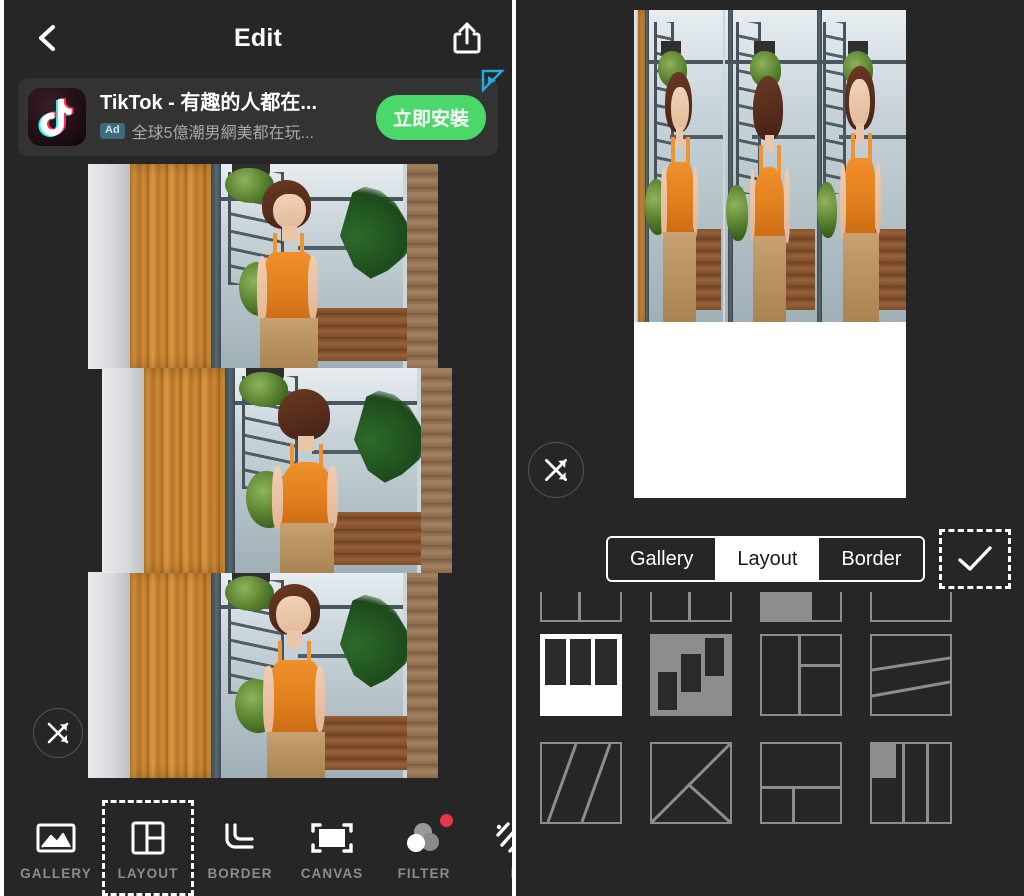  Describe the element at coordinates (871, 559) in the screenshot. I see `segment-border: Border` at that location.